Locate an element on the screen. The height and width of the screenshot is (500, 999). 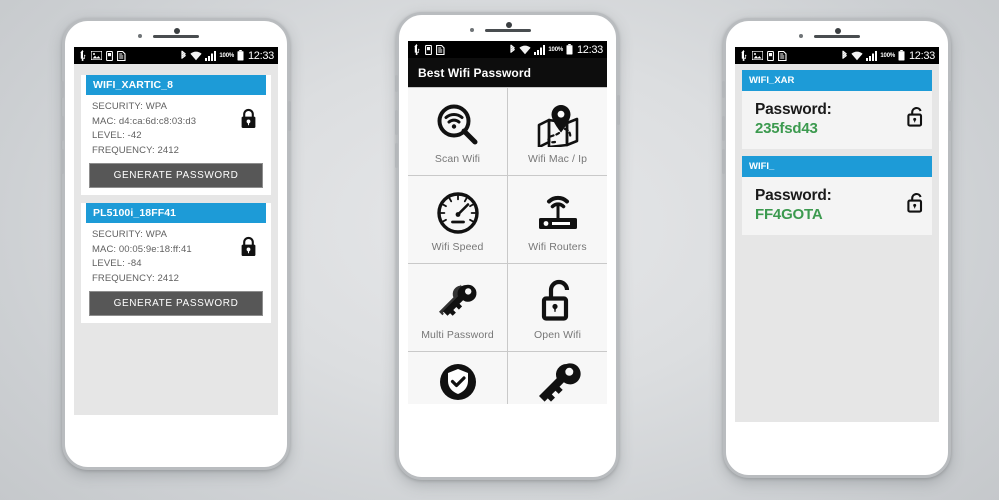
password-value: 235fsd43 is located at coordinates (786, 128).